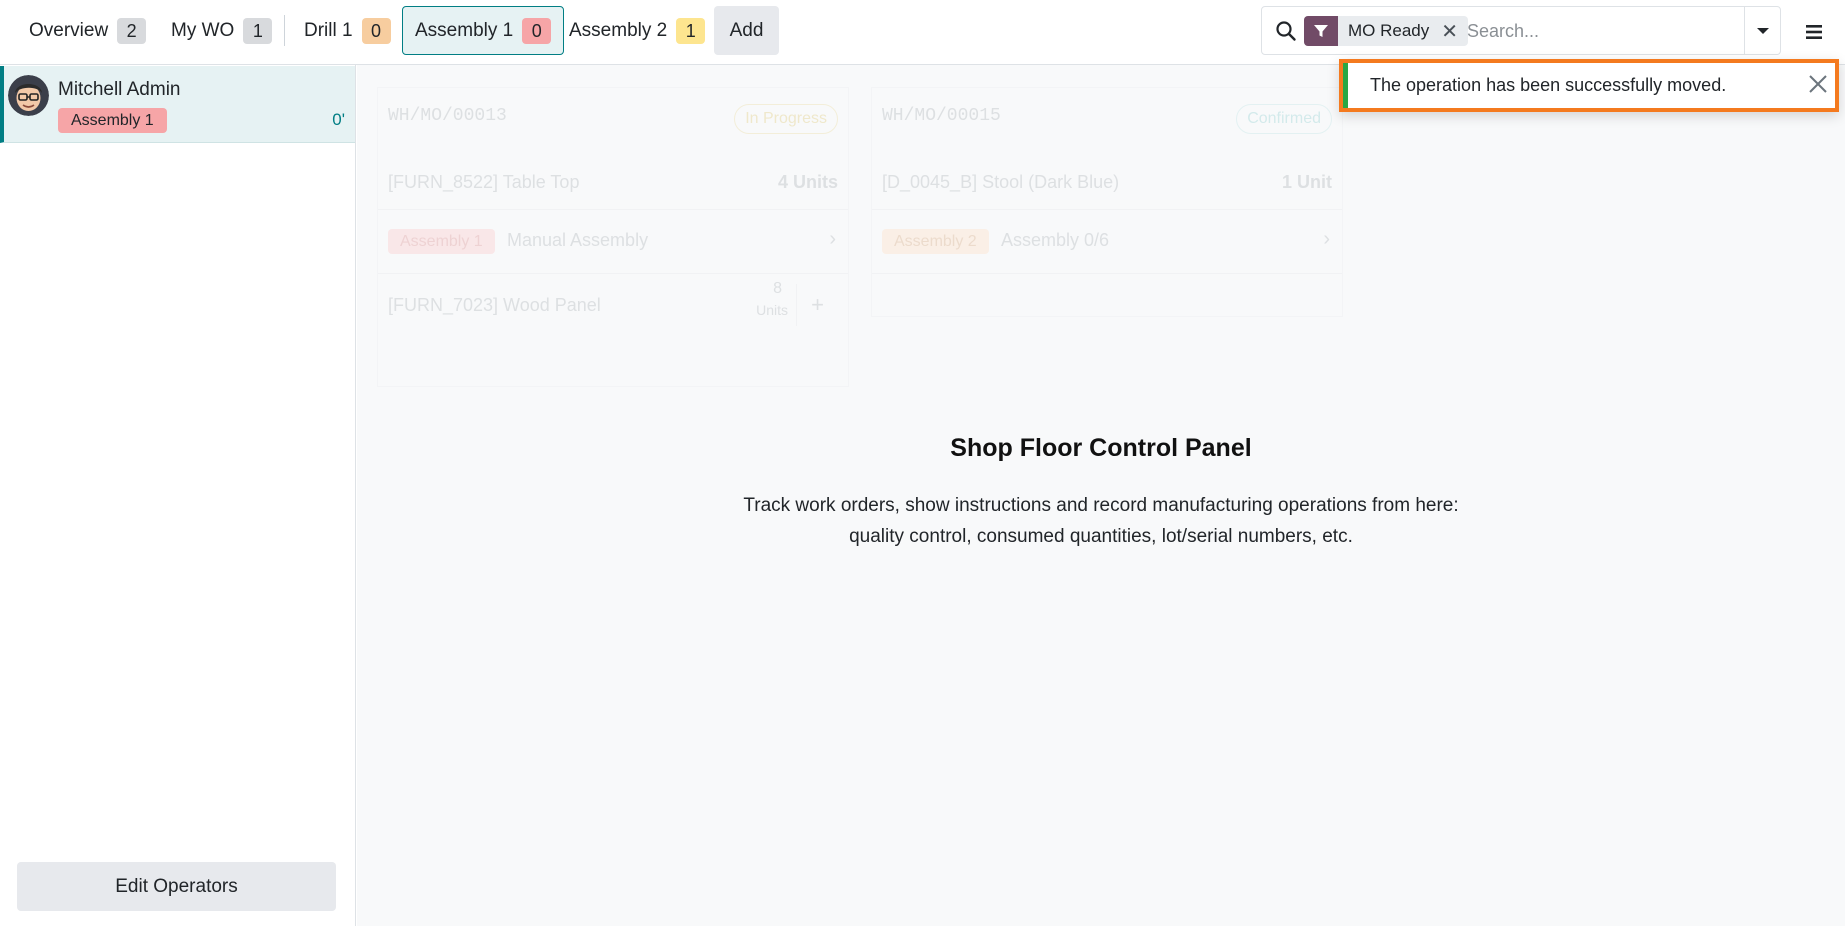 The width and height of the screenshot is (1845, 926). What do you see at coordinates (935, 241) in the screenshot?
I see `workcenter-badge: Assembly 2` at bounding box center [935, 241].